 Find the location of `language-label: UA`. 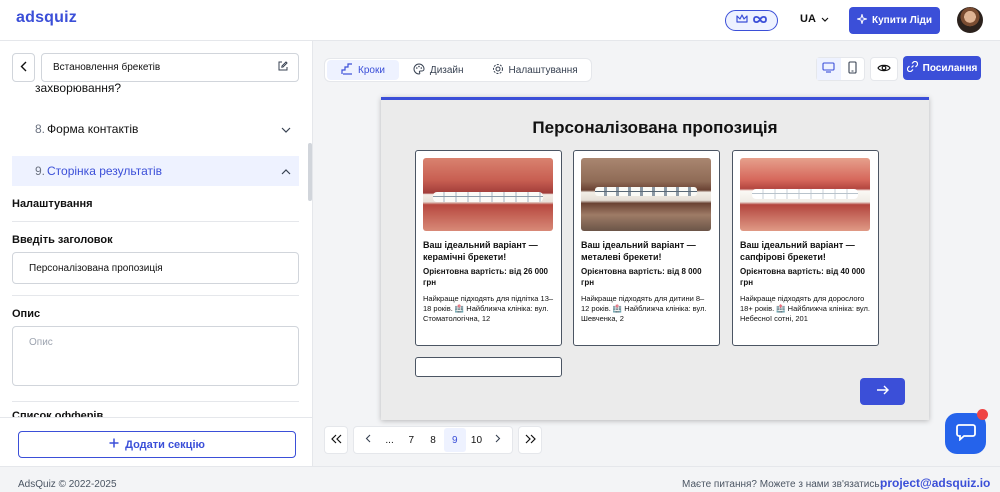

language-label: UA is located at coordinates (808, 19).